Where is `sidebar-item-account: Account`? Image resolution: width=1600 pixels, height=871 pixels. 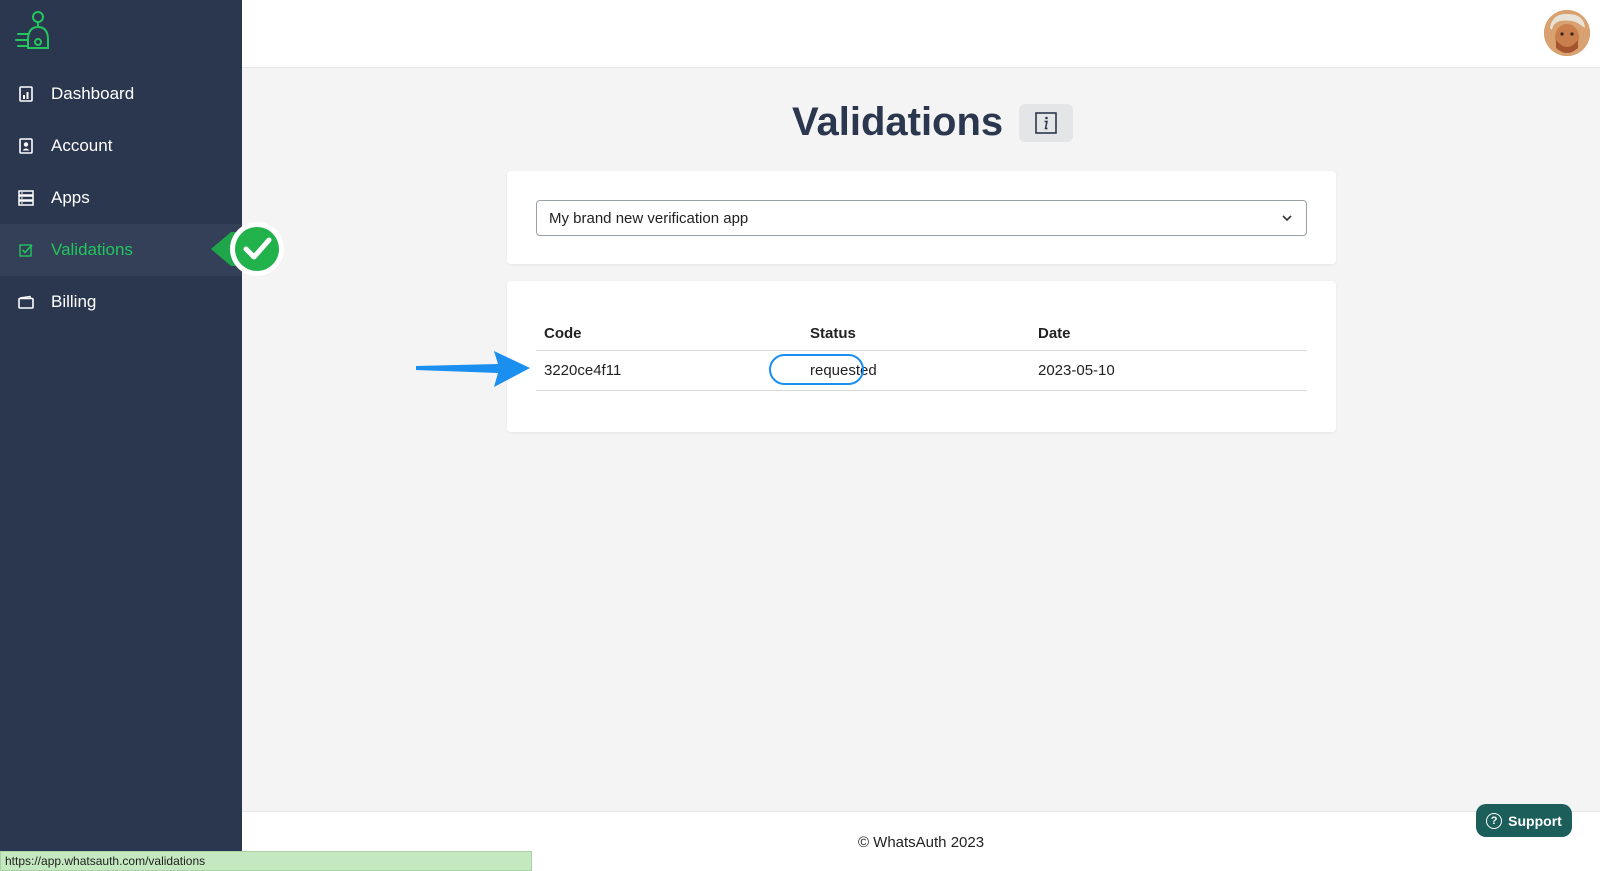 sidebar-item-account: Account is located at coordinates (121, 146).